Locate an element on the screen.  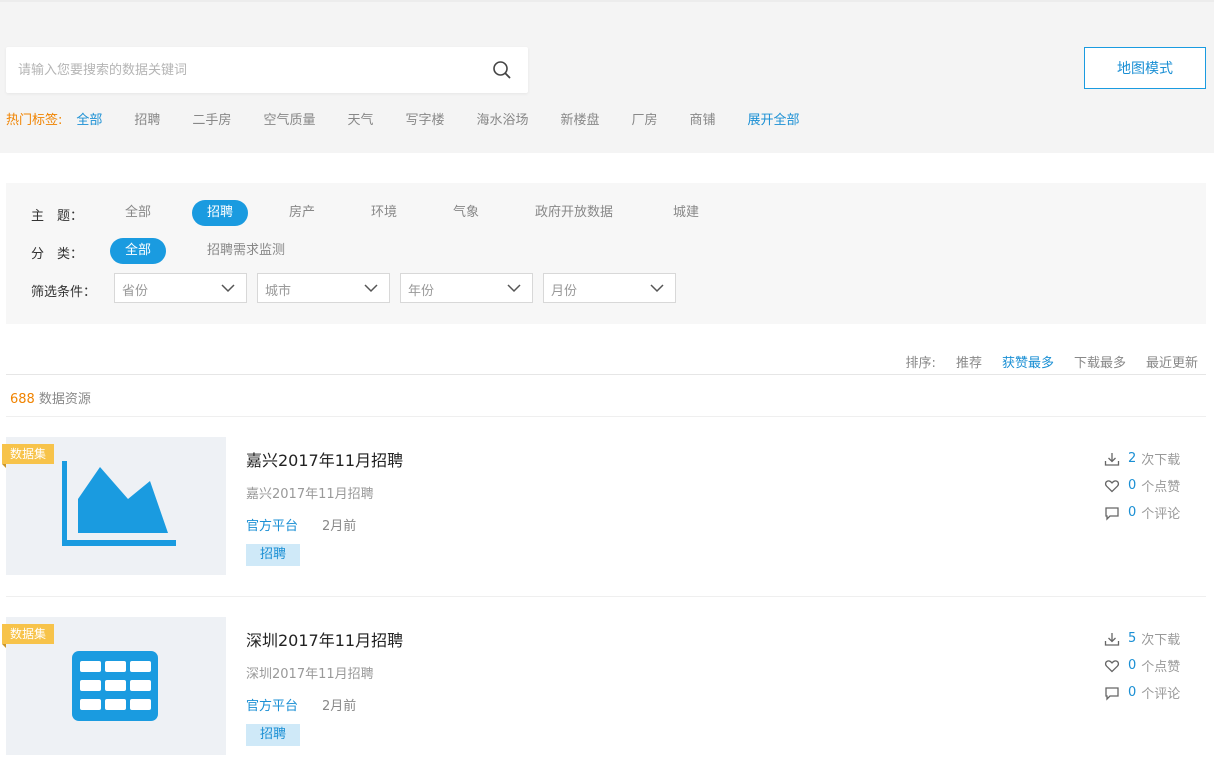
download-stat: 2 次下载 is located at coordinates (1142, 458).